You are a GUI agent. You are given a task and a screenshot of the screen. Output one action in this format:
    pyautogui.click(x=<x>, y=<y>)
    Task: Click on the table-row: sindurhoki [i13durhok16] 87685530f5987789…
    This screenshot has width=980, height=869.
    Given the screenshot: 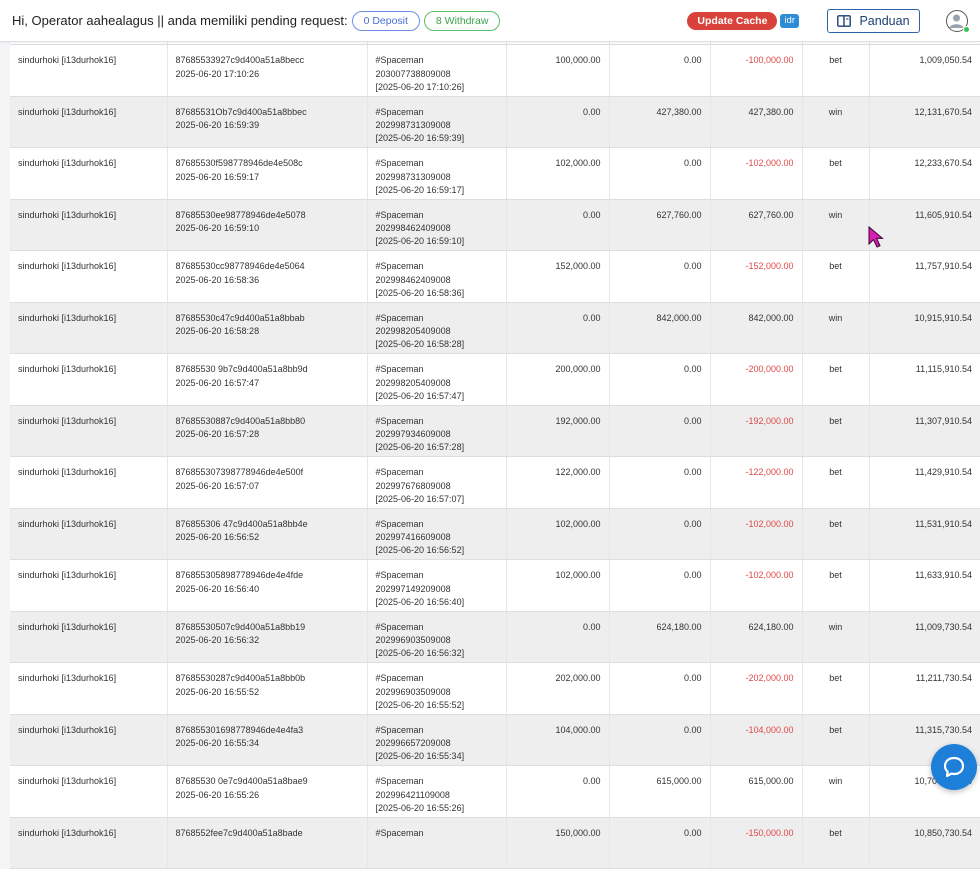 What is the action you would take?
    pyautogui.click(x=495, y=173)
    